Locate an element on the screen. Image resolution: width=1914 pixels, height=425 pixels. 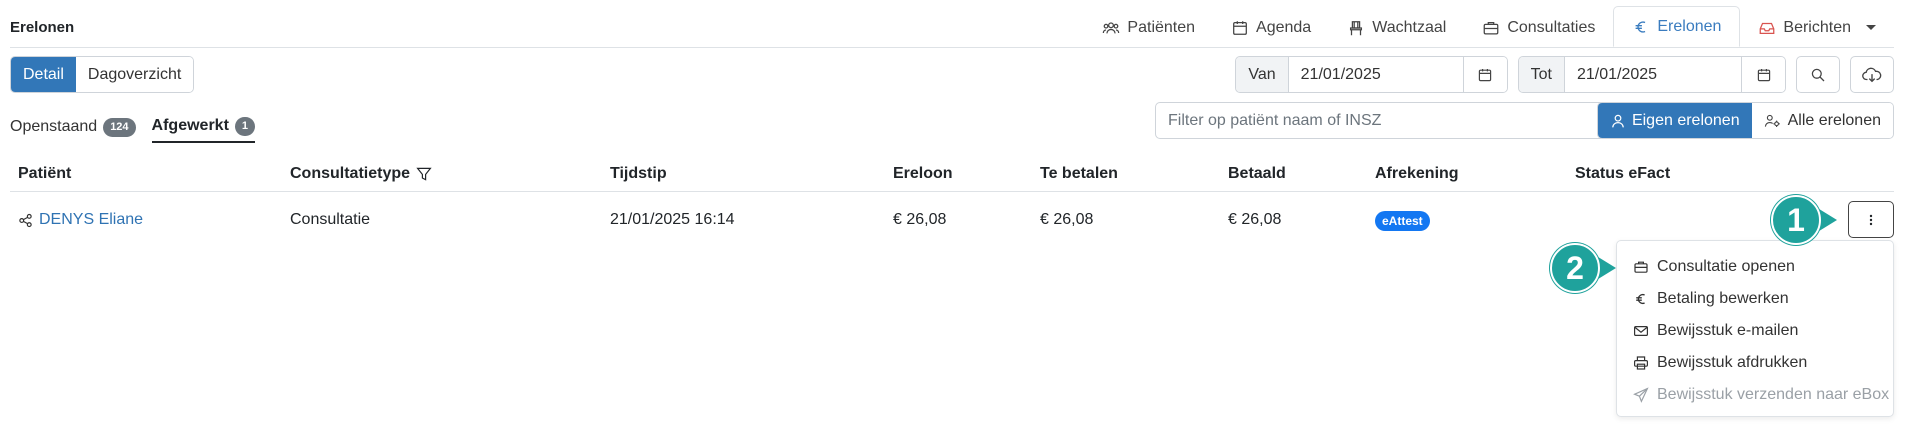
column-header: Tijdstip is located at coordinates (638, 174).